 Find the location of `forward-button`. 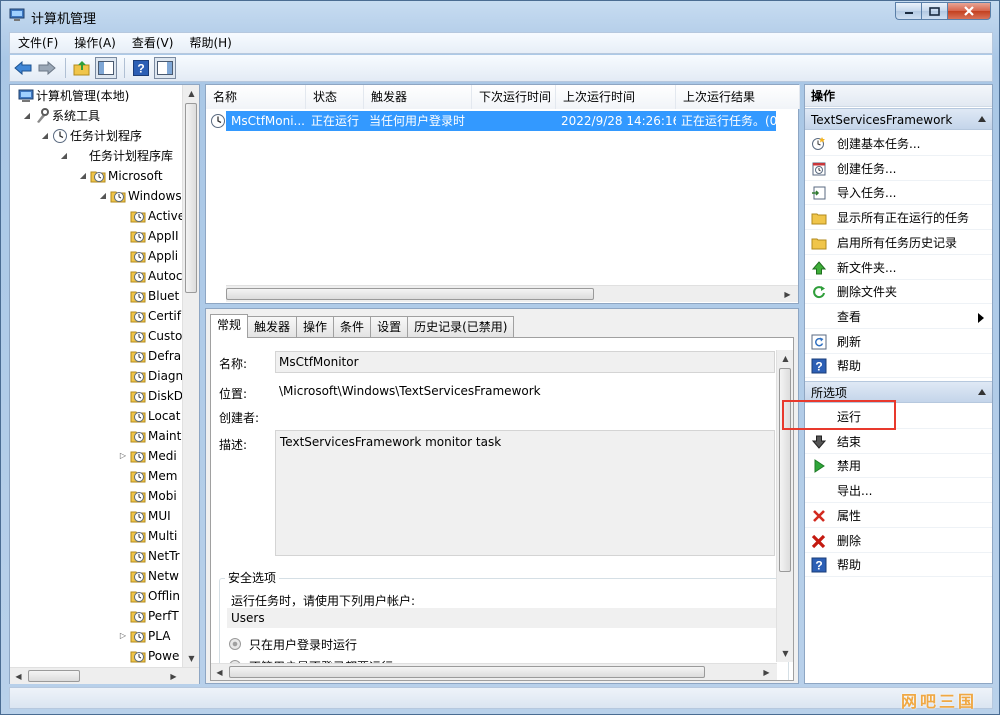

forward-button is located at coordinates (47, 68).